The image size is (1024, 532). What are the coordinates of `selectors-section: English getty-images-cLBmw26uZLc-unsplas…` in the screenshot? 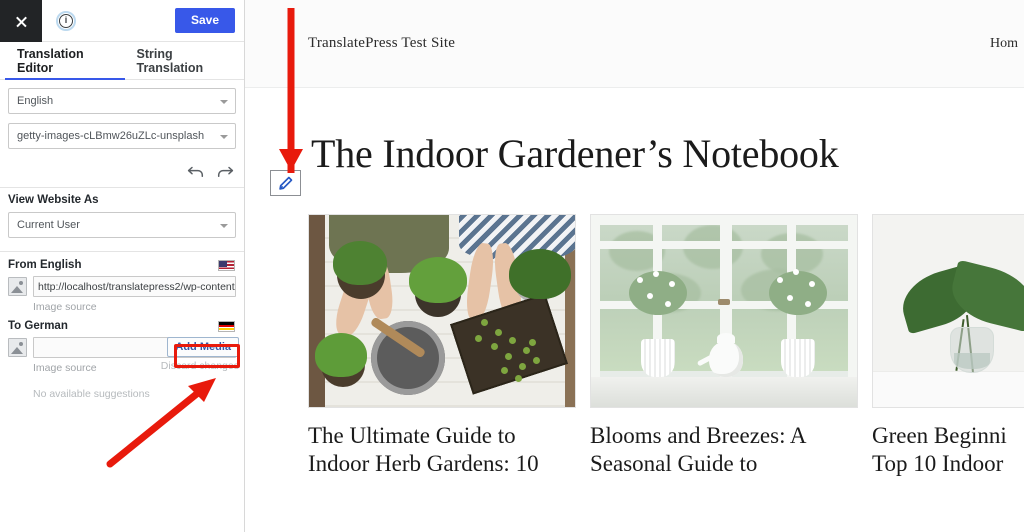 It's located at (122, 121).